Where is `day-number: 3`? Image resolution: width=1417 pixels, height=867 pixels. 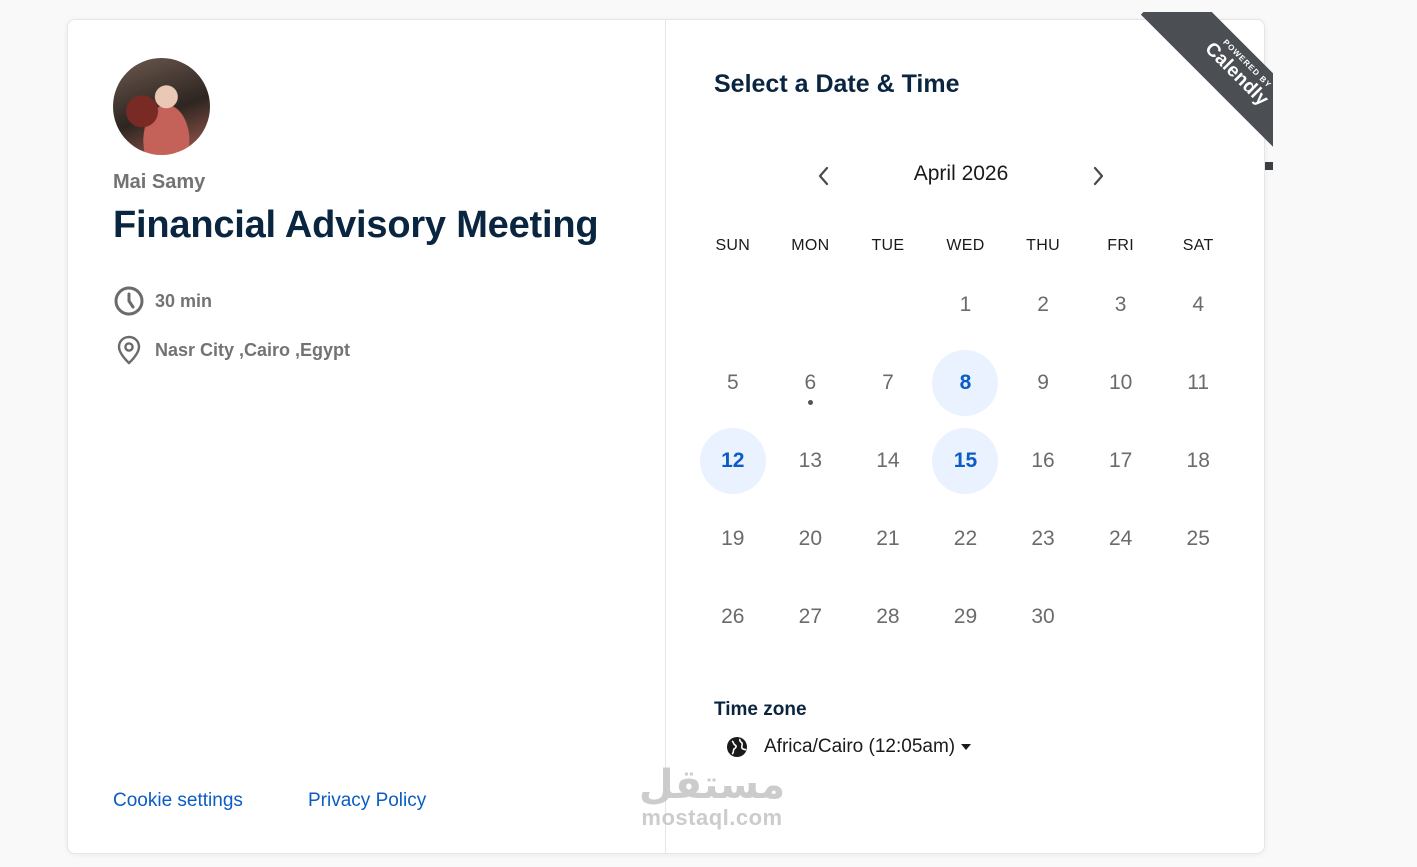
day-number: 3 is located at coordinates (1120, 304).